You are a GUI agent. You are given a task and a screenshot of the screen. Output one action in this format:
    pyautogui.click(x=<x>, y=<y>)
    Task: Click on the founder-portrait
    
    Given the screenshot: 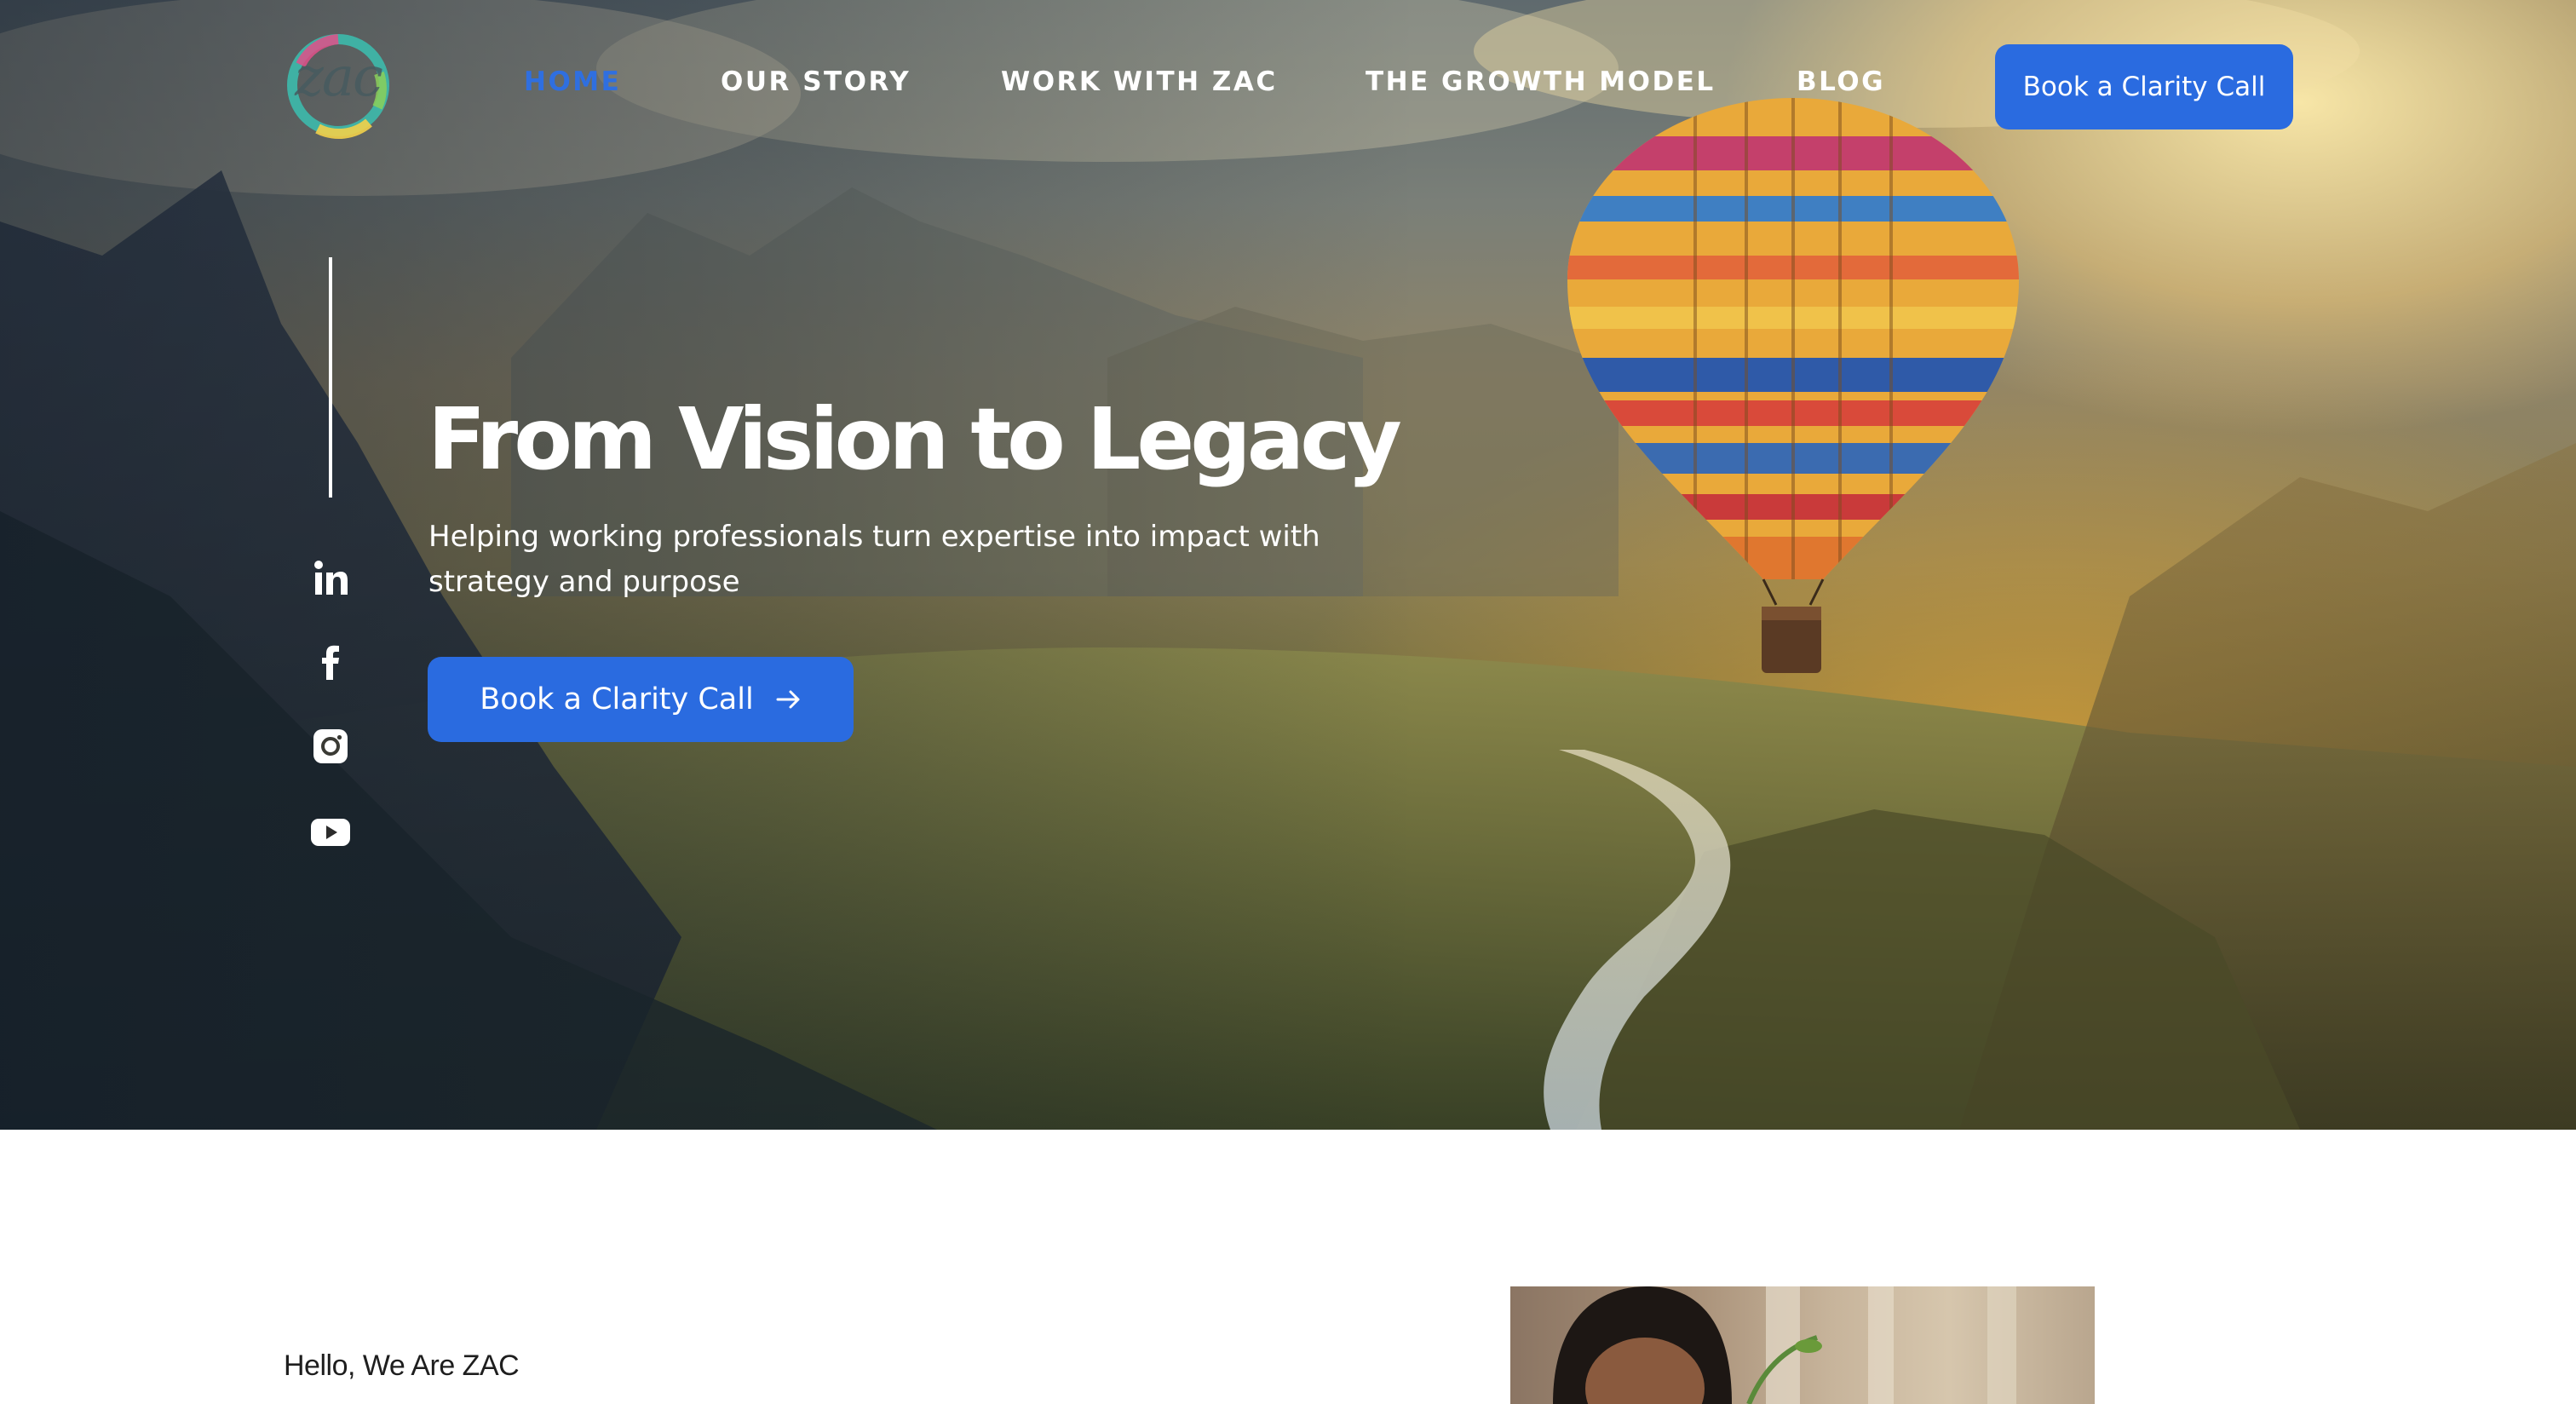 What is the action you would take?
    pyautogui.click(x=1803, y=1345)
    